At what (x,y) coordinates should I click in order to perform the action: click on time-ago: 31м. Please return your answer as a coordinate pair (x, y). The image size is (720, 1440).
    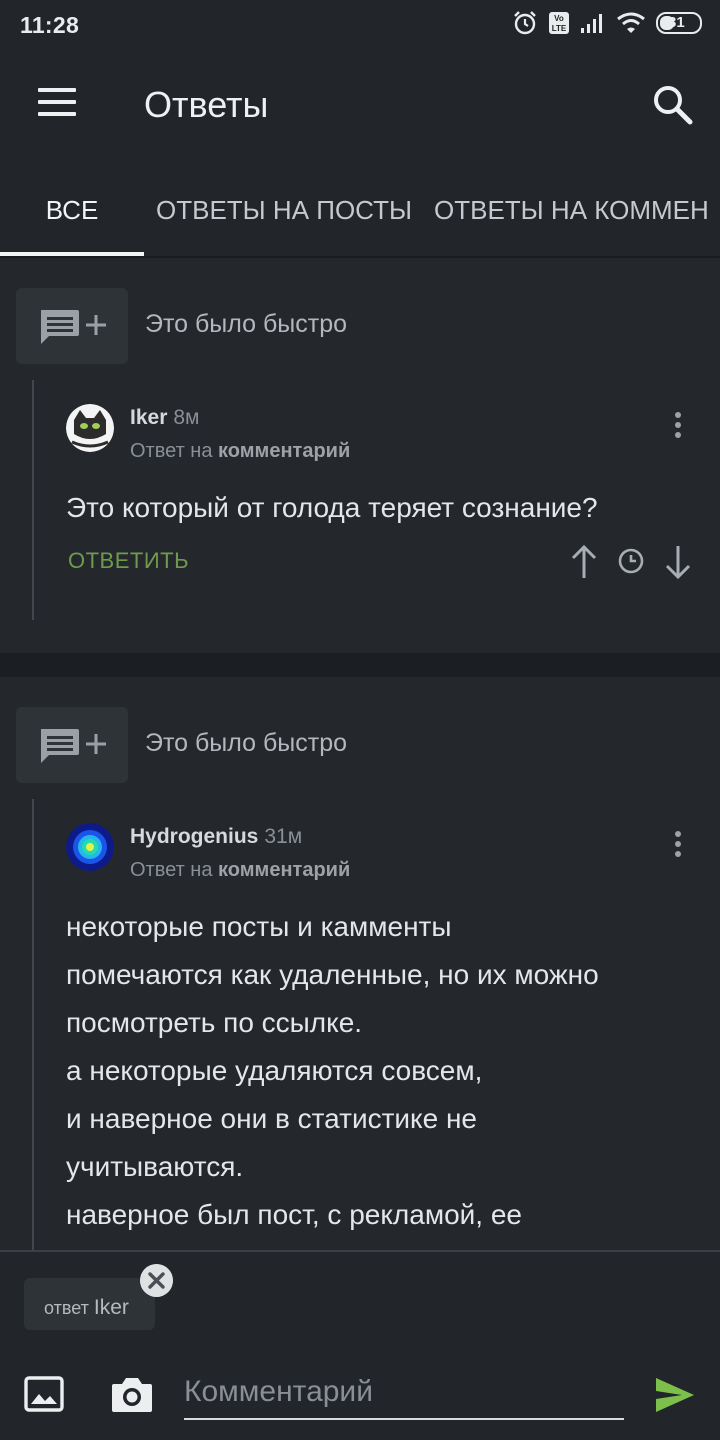
    Looking at the image, I should click on (283, 836).